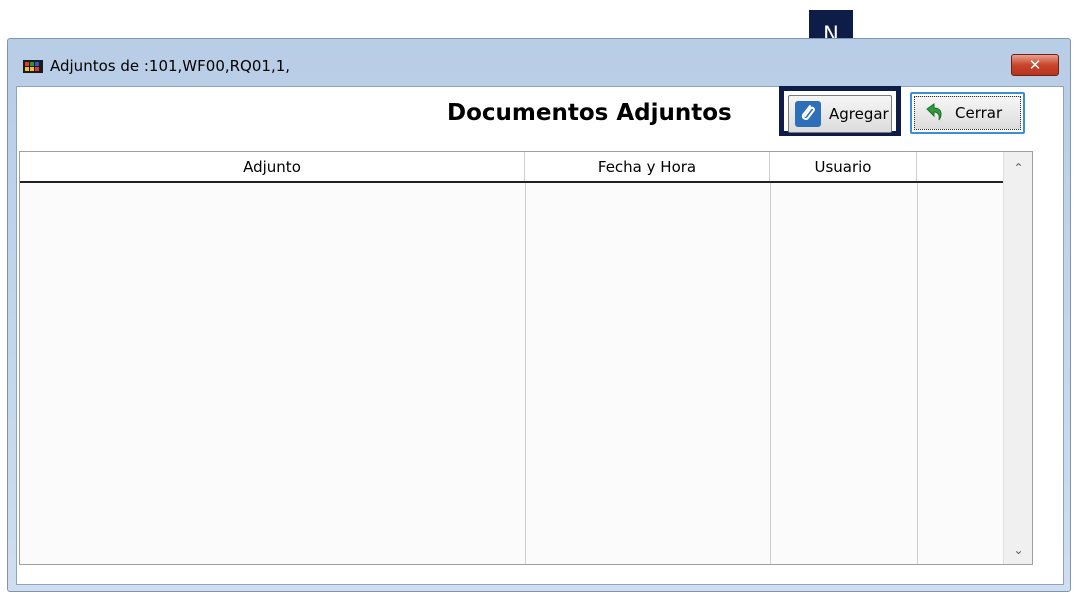 This screenshot has height=598, width=1078. What do you see at coordinates (1017, 358) in the screenshot?
I see `vertical-scrollbar: ⌃ ⌄` at bounding box center [1017, 358].